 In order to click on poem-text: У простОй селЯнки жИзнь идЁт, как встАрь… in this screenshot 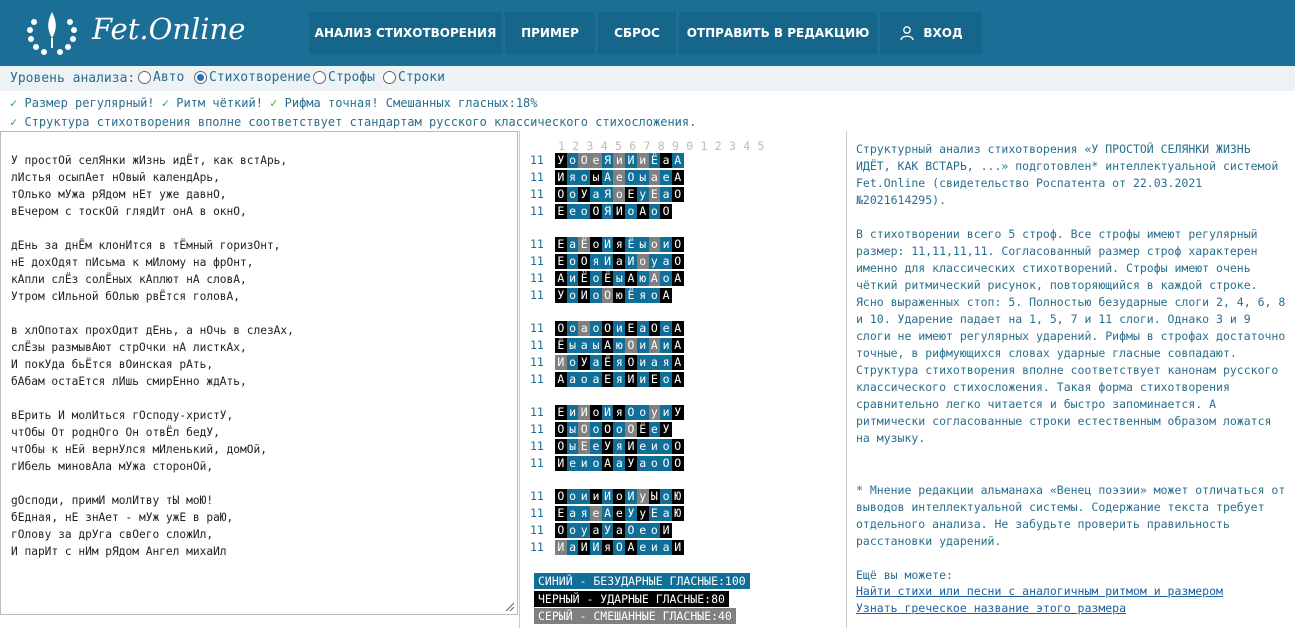, I will do `click(152, 356)`.